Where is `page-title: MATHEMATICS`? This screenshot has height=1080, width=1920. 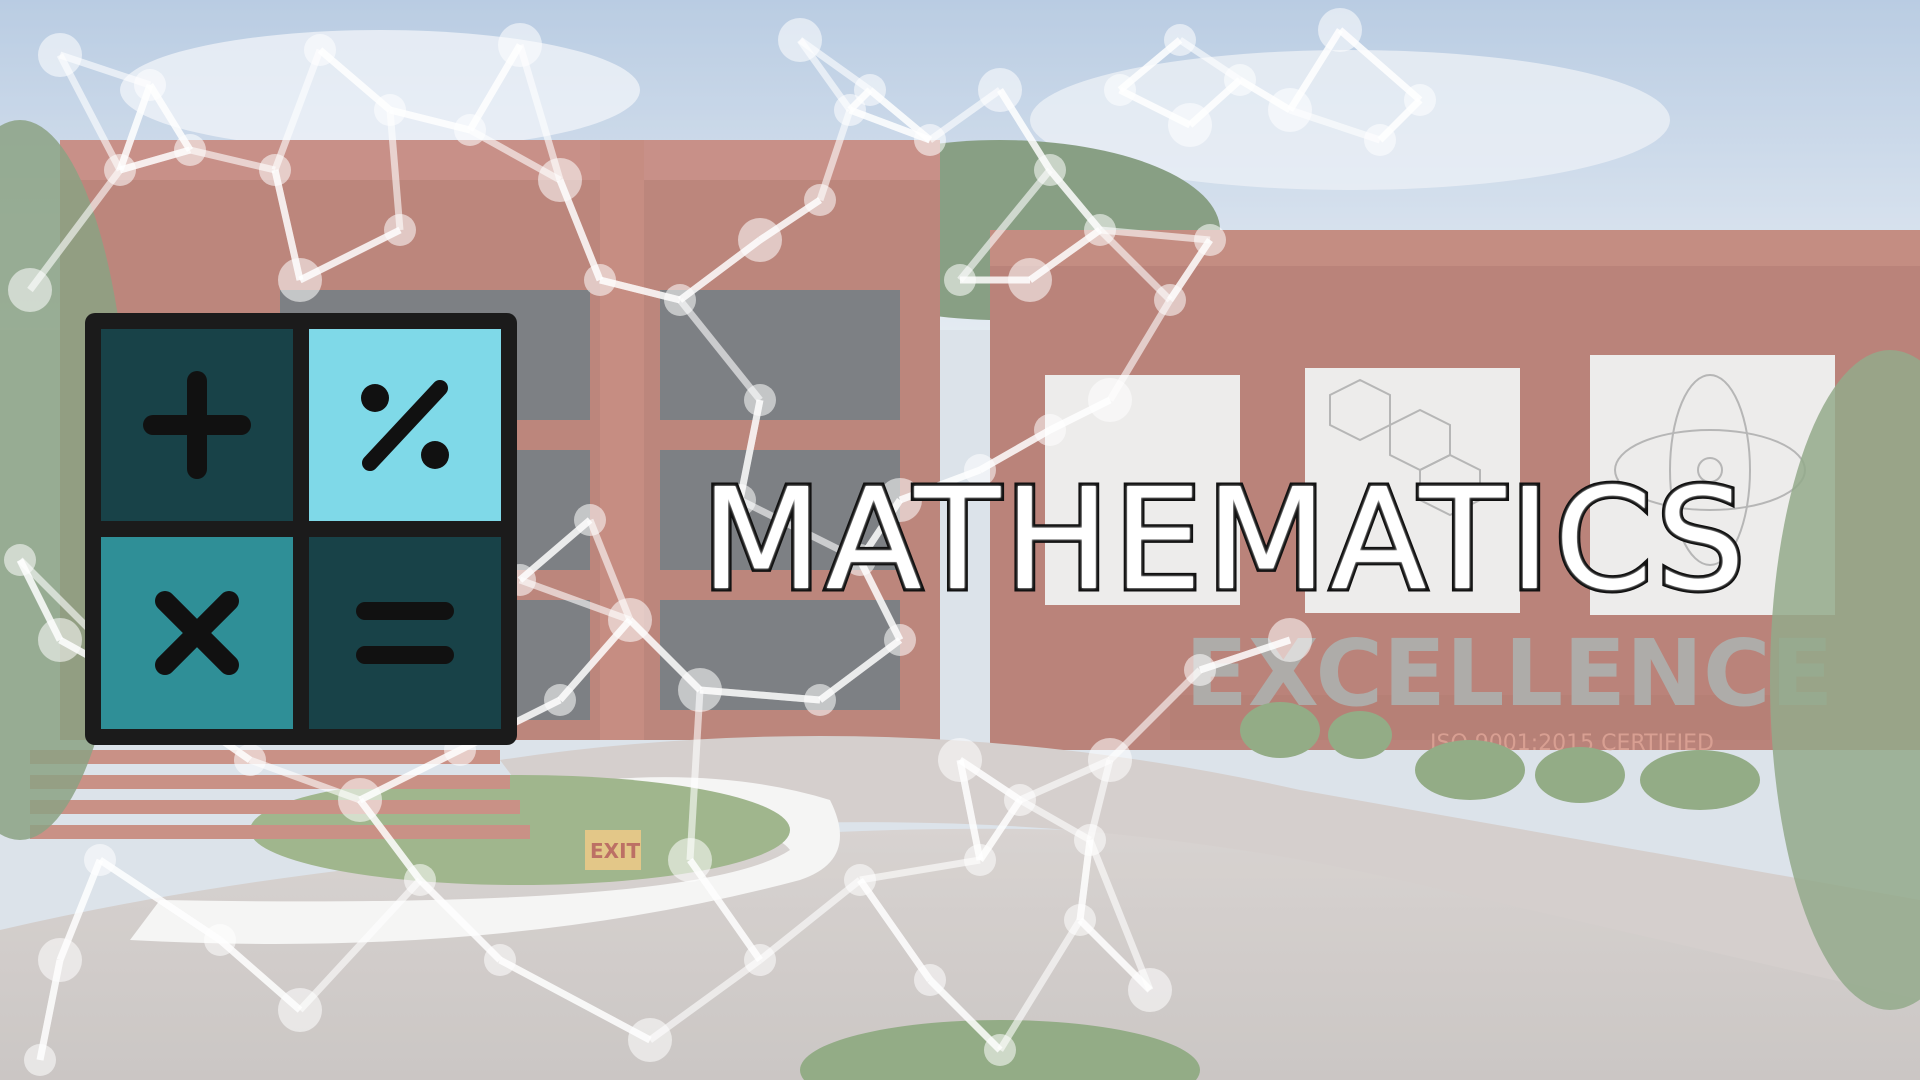 page-title: MATHEMATICS is located at coordinates (1223, 540).